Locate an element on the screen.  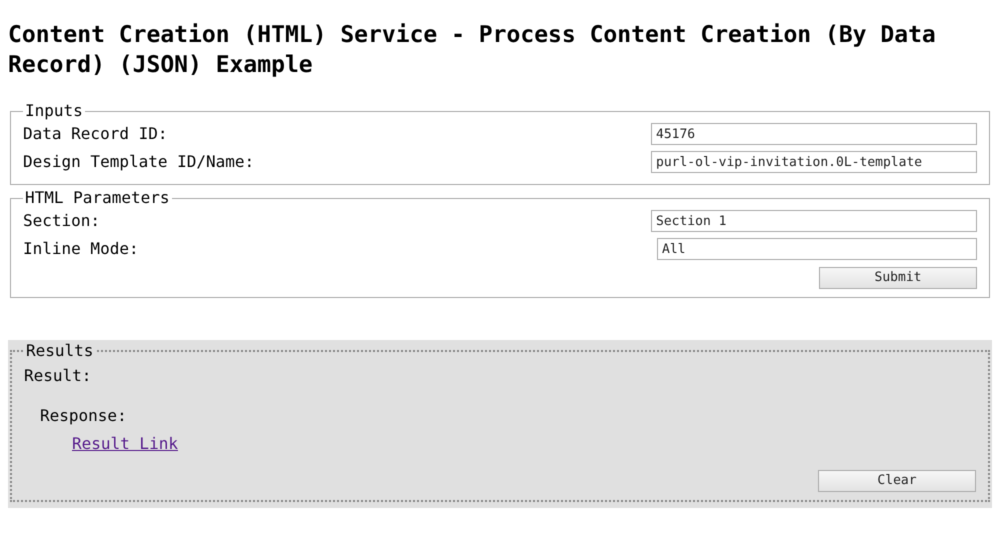
field-label: Design Template ID/Name: is located at coordinates (138, 162).